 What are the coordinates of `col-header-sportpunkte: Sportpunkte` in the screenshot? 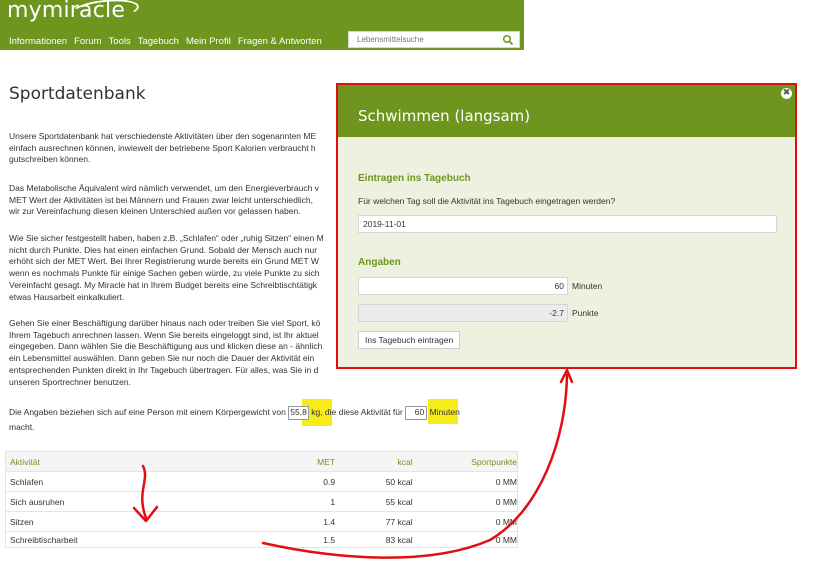 It's located at (465, 462).